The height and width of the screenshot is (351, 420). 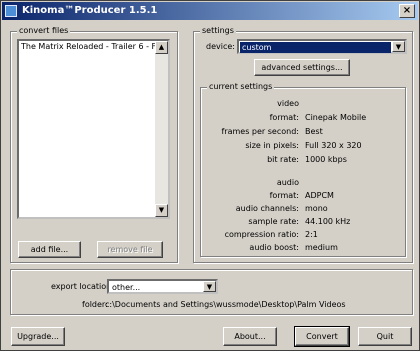 What do you see at coordinates (328, 221) in the screenshot?
I see `sample-rate-value: 44.100 kHz` at bounding box center [328, 221].